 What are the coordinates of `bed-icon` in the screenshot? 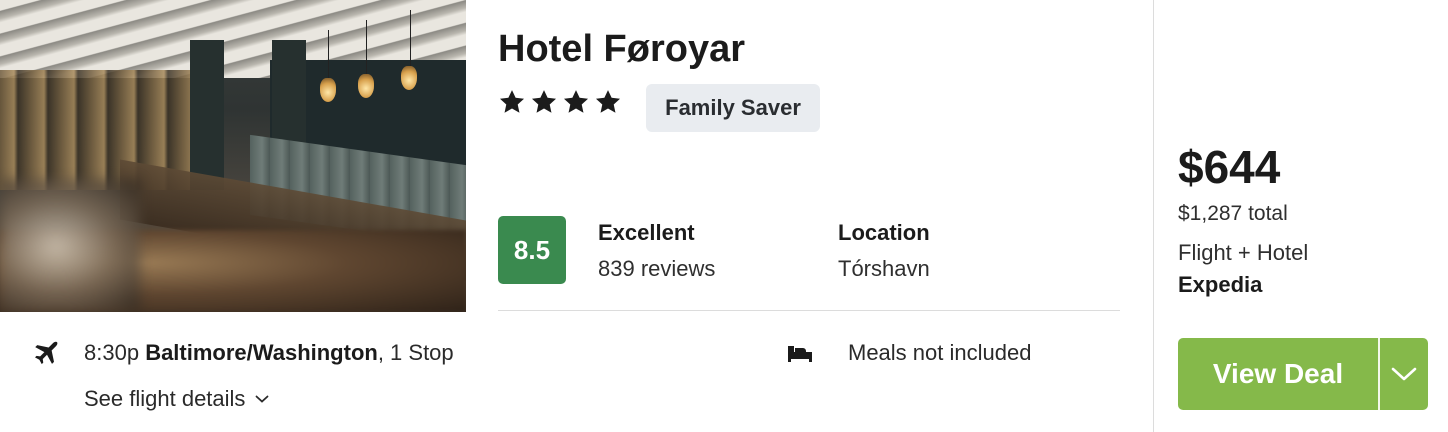 It's located at (800, 354).